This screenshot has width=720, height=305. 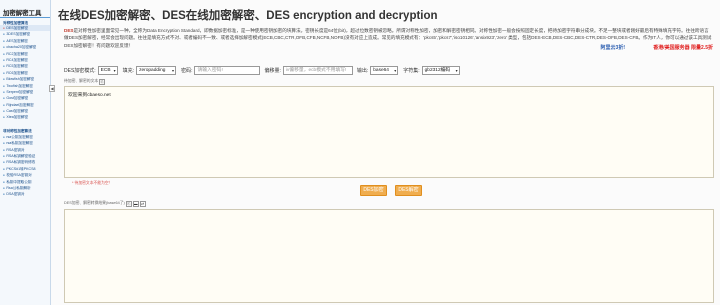 What do you see at coordinates (440, 70) in the screenshot?
I see `charset-select: gb2312编码` at bounding box center [440, 70].